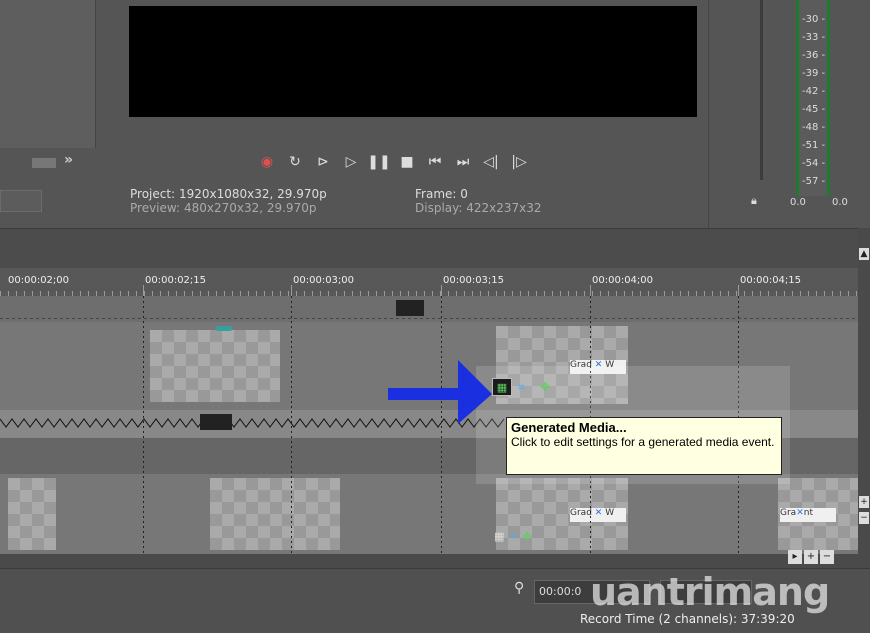 The image size is (870, 633). Describe the element at coordinates (814, 127) in the screenshot. I see `meter-tick: -48 -` at that location.